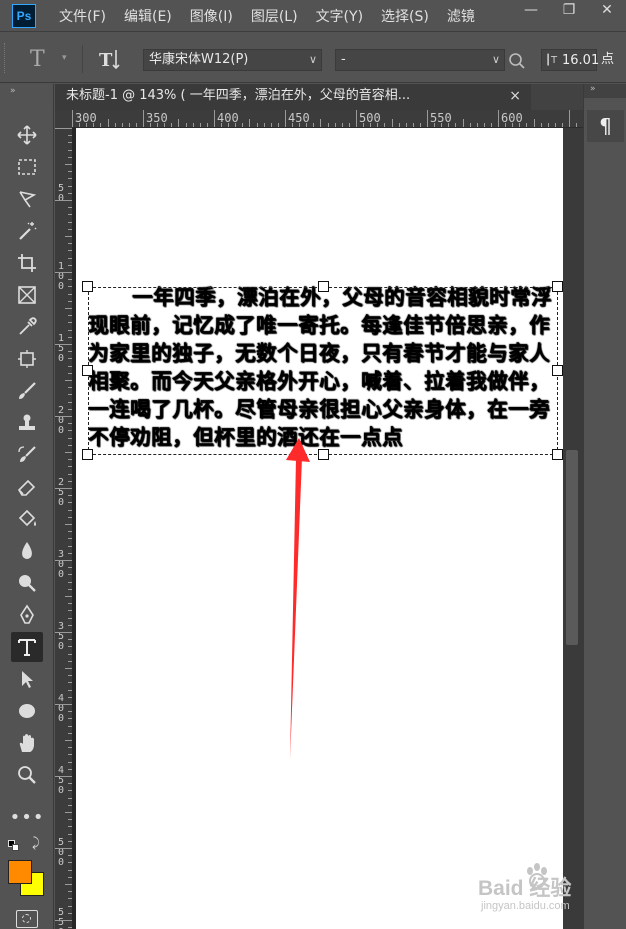 The image size is (626, 929). I want to click on resize-handle-top, so click(323, 286).